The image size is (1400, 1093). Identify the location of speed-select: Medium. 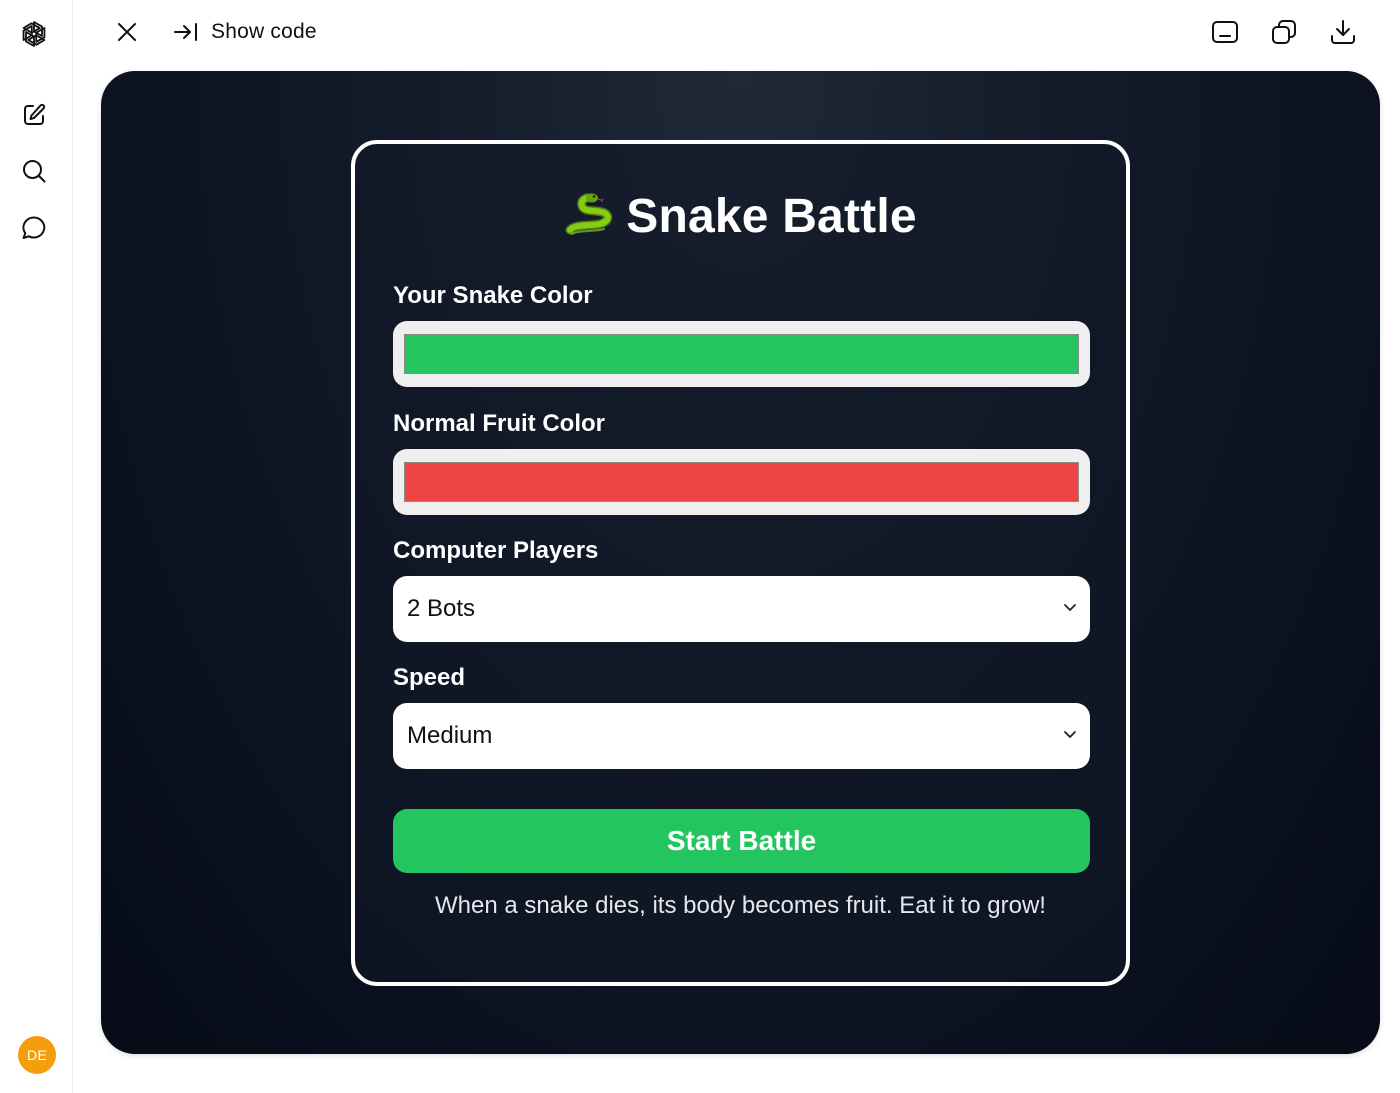
(741, 736).